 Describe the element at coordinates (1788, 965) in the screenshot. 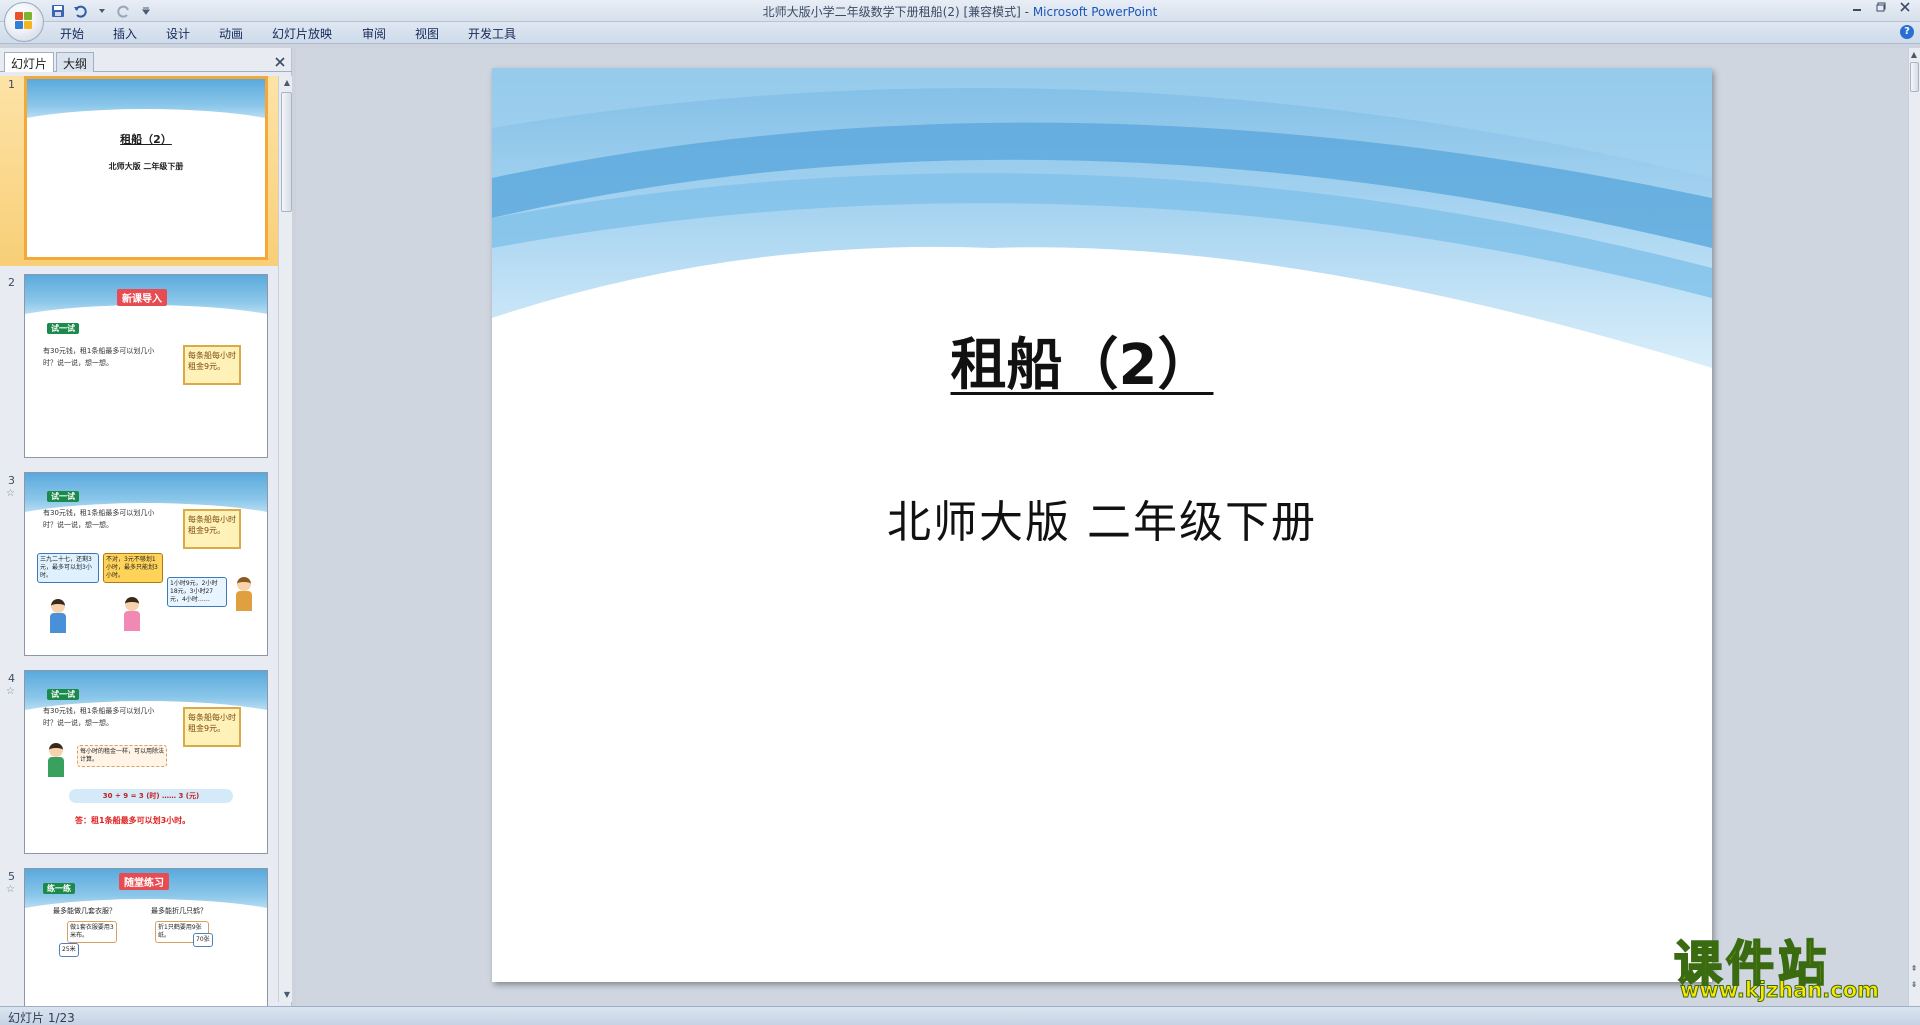

I see `watermark-logo: 课件站 www.kjzhan.com` at that location.